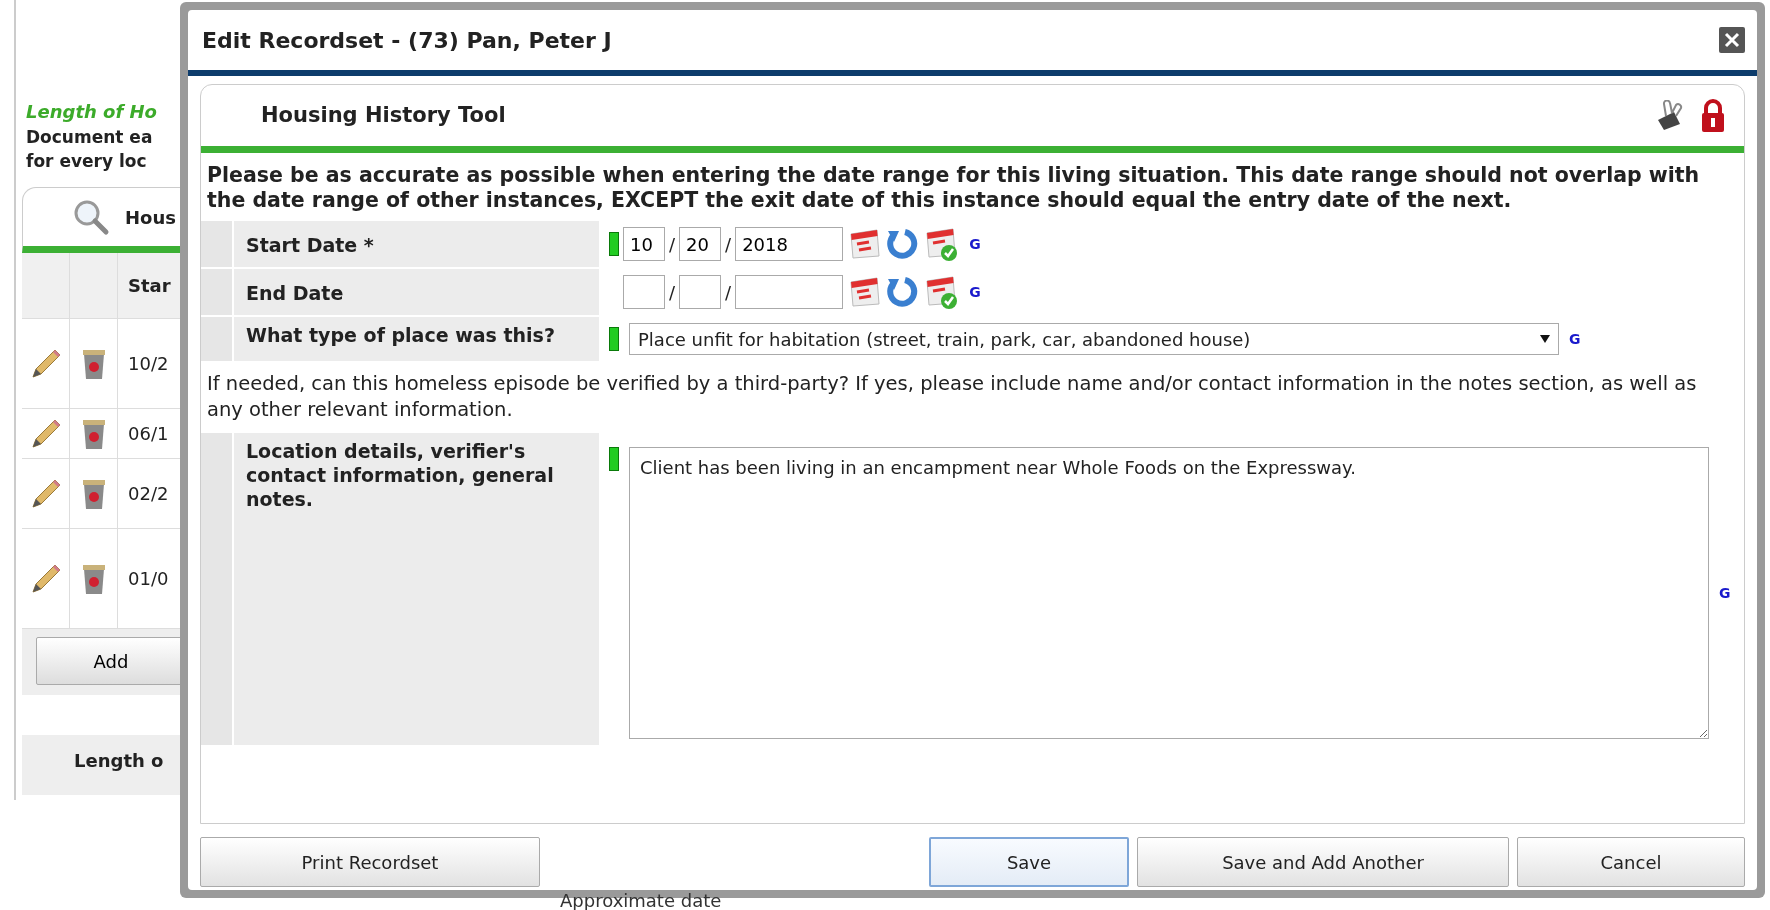 This screenshot has width=1770, height=910. I want to click on dropdown: Place unfit for habitation (street, train, park, car, abandoned house), so click(1094, 339).